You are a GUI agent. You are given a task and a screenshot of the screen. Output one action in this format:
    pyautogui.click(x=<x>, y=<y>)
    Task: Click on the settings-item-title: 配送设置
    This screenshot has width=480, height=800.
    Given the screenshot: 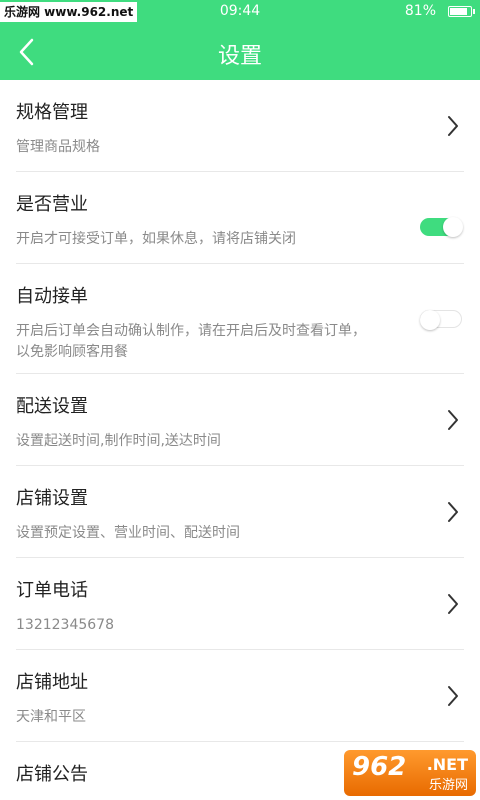 What is the action you would take?
    pyautogui.click(x=52, y=406)
    